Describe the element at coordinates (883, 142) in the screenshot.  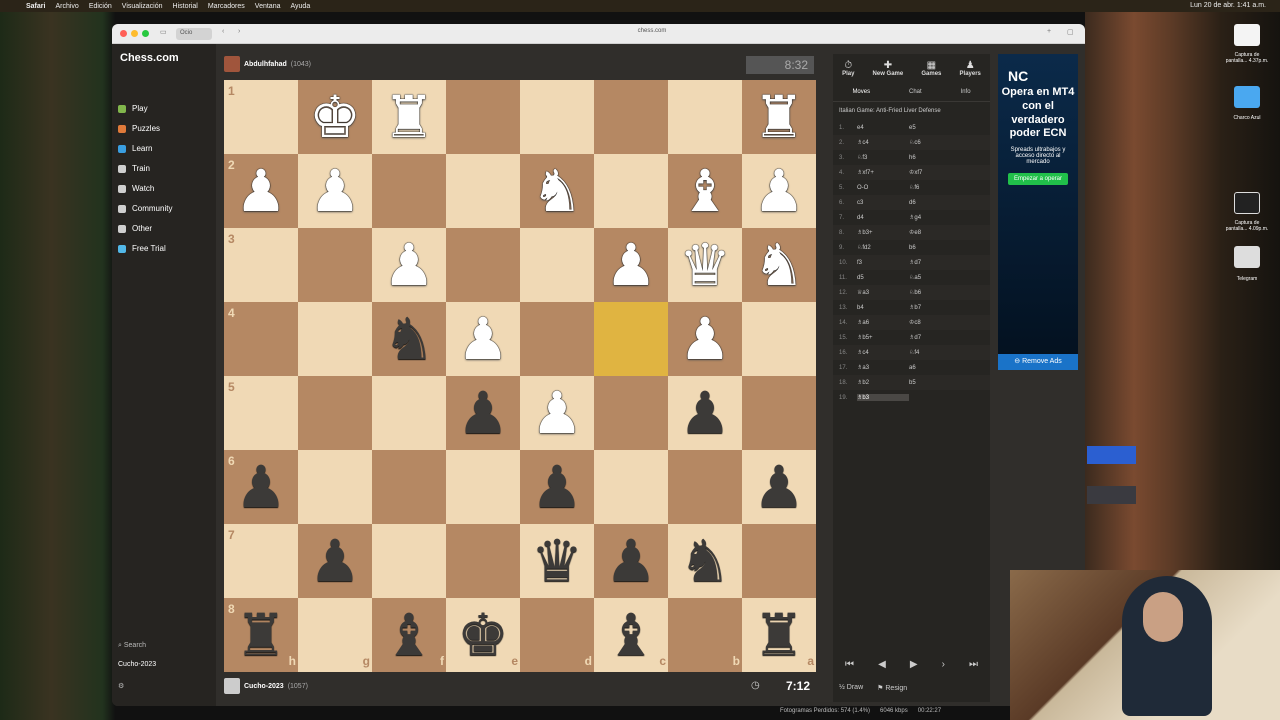
I see `white-move: ♗c4` at that location.